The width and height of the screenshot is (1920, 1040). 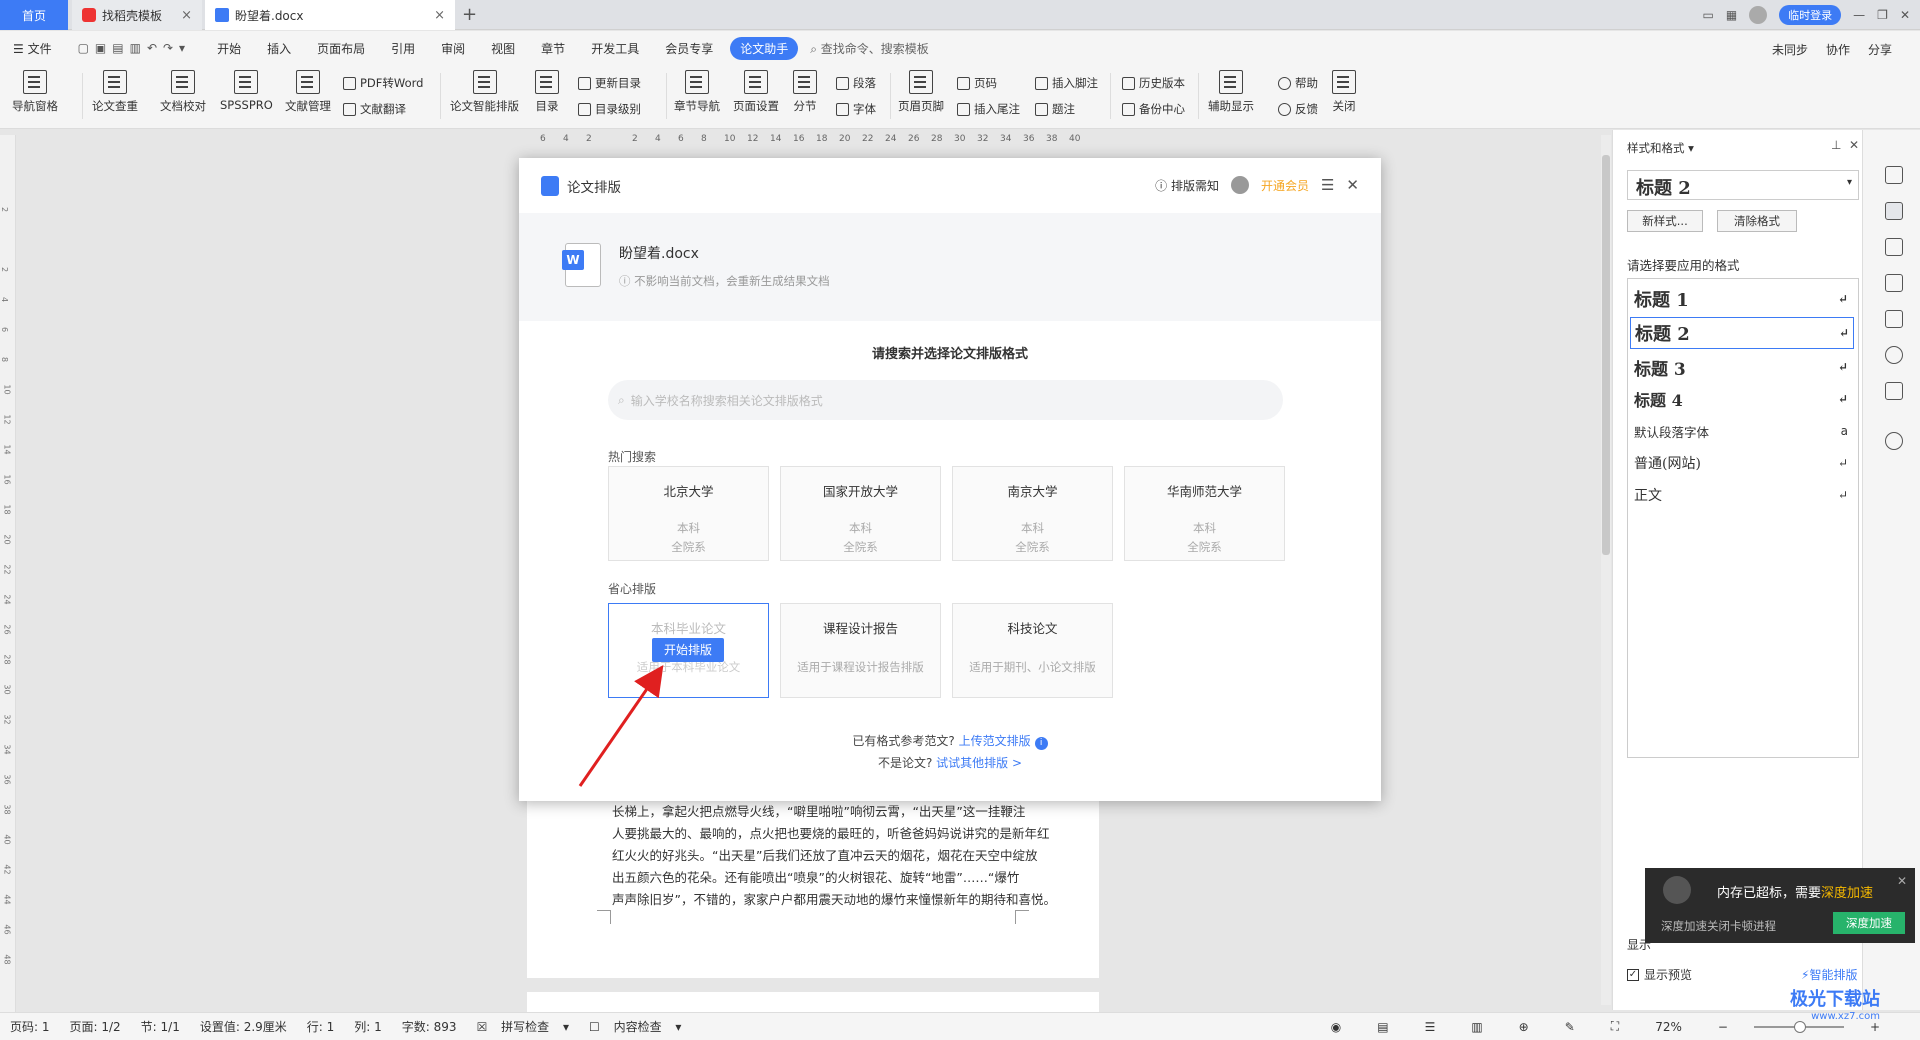 What do you see at coordinates (1894, 211) in the screenshot?
I see `style-pen-icon` at bounding box center [1894, 211].